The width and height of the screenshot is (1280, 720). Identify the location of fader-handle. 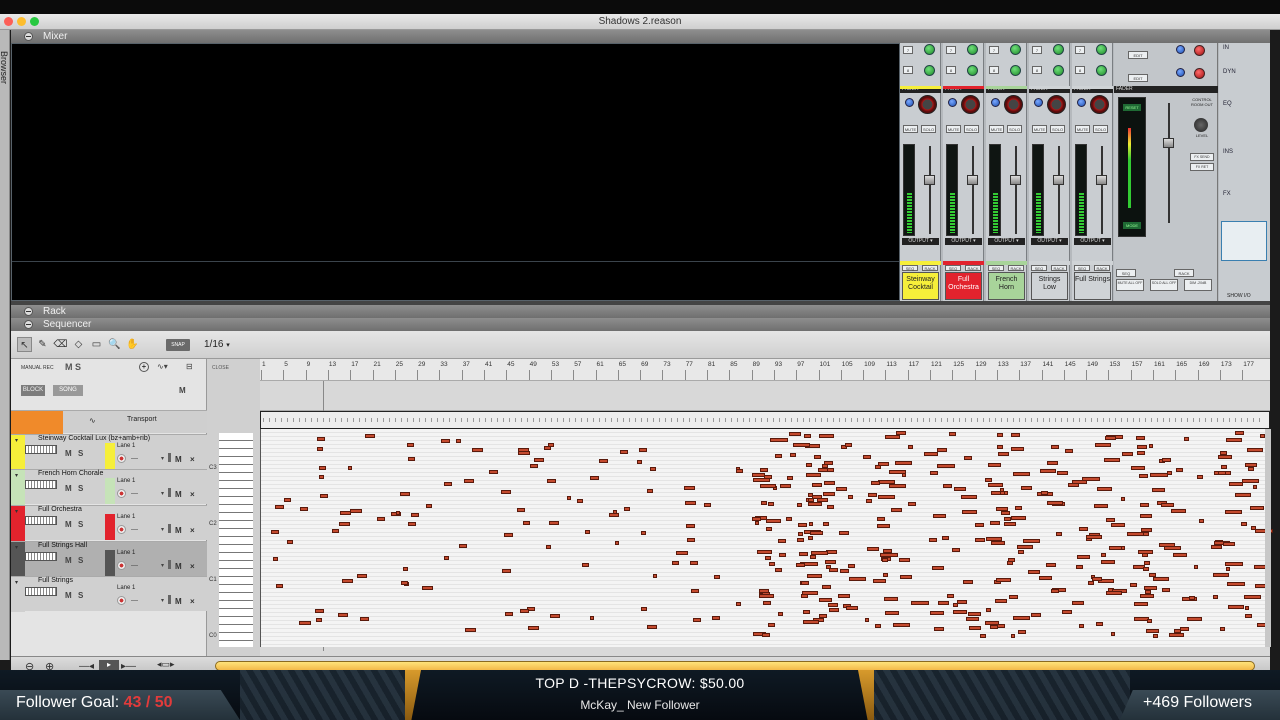
(1058, 180).